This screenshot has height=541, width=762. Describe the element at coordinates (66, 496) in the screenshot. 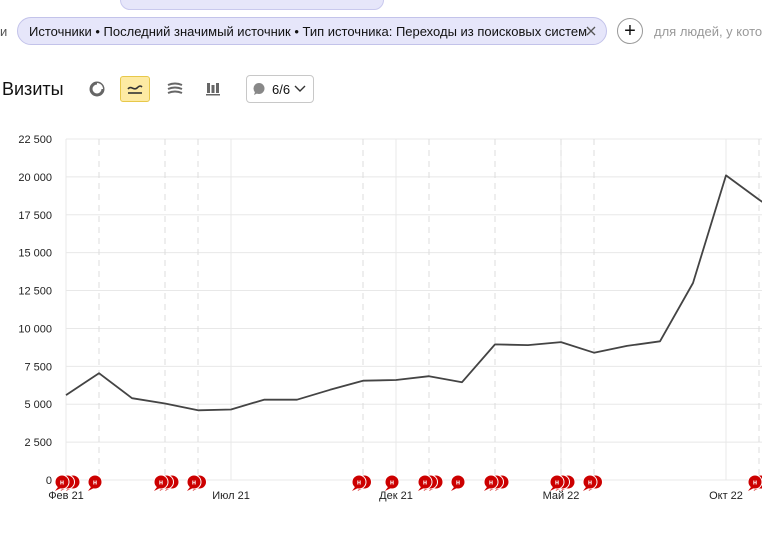

I see `x-tick-label: Фев 21` at that location.